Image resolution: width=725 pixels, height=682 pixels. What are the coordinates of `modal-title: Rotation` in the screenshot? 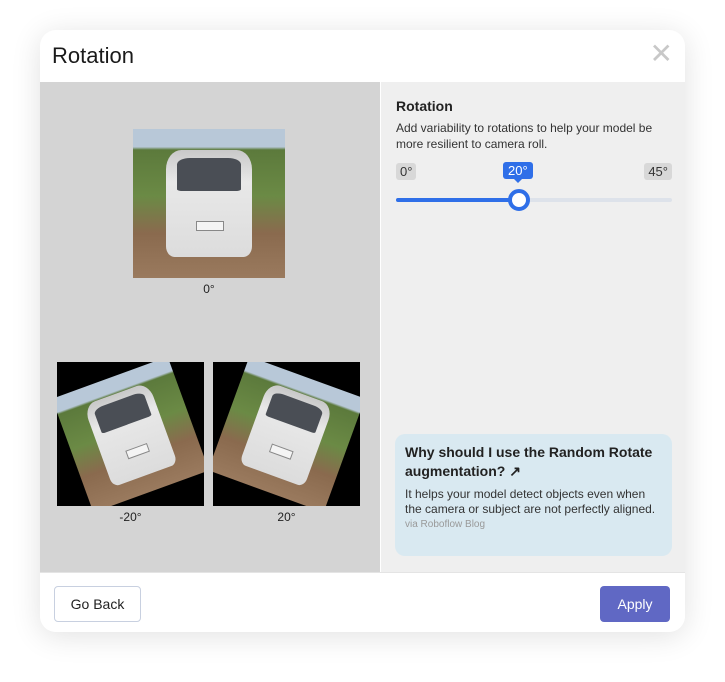 It's located at (93, 55).